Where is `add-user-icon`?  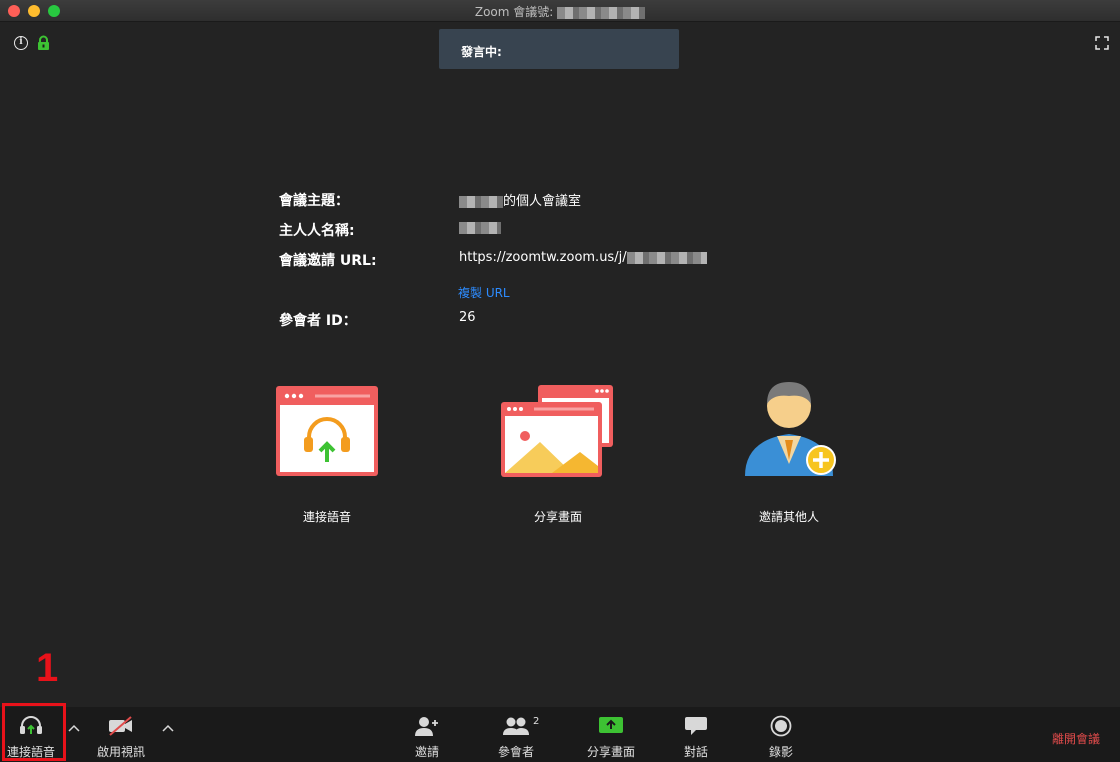 add-user-icon is located at coordinates (426, 726).